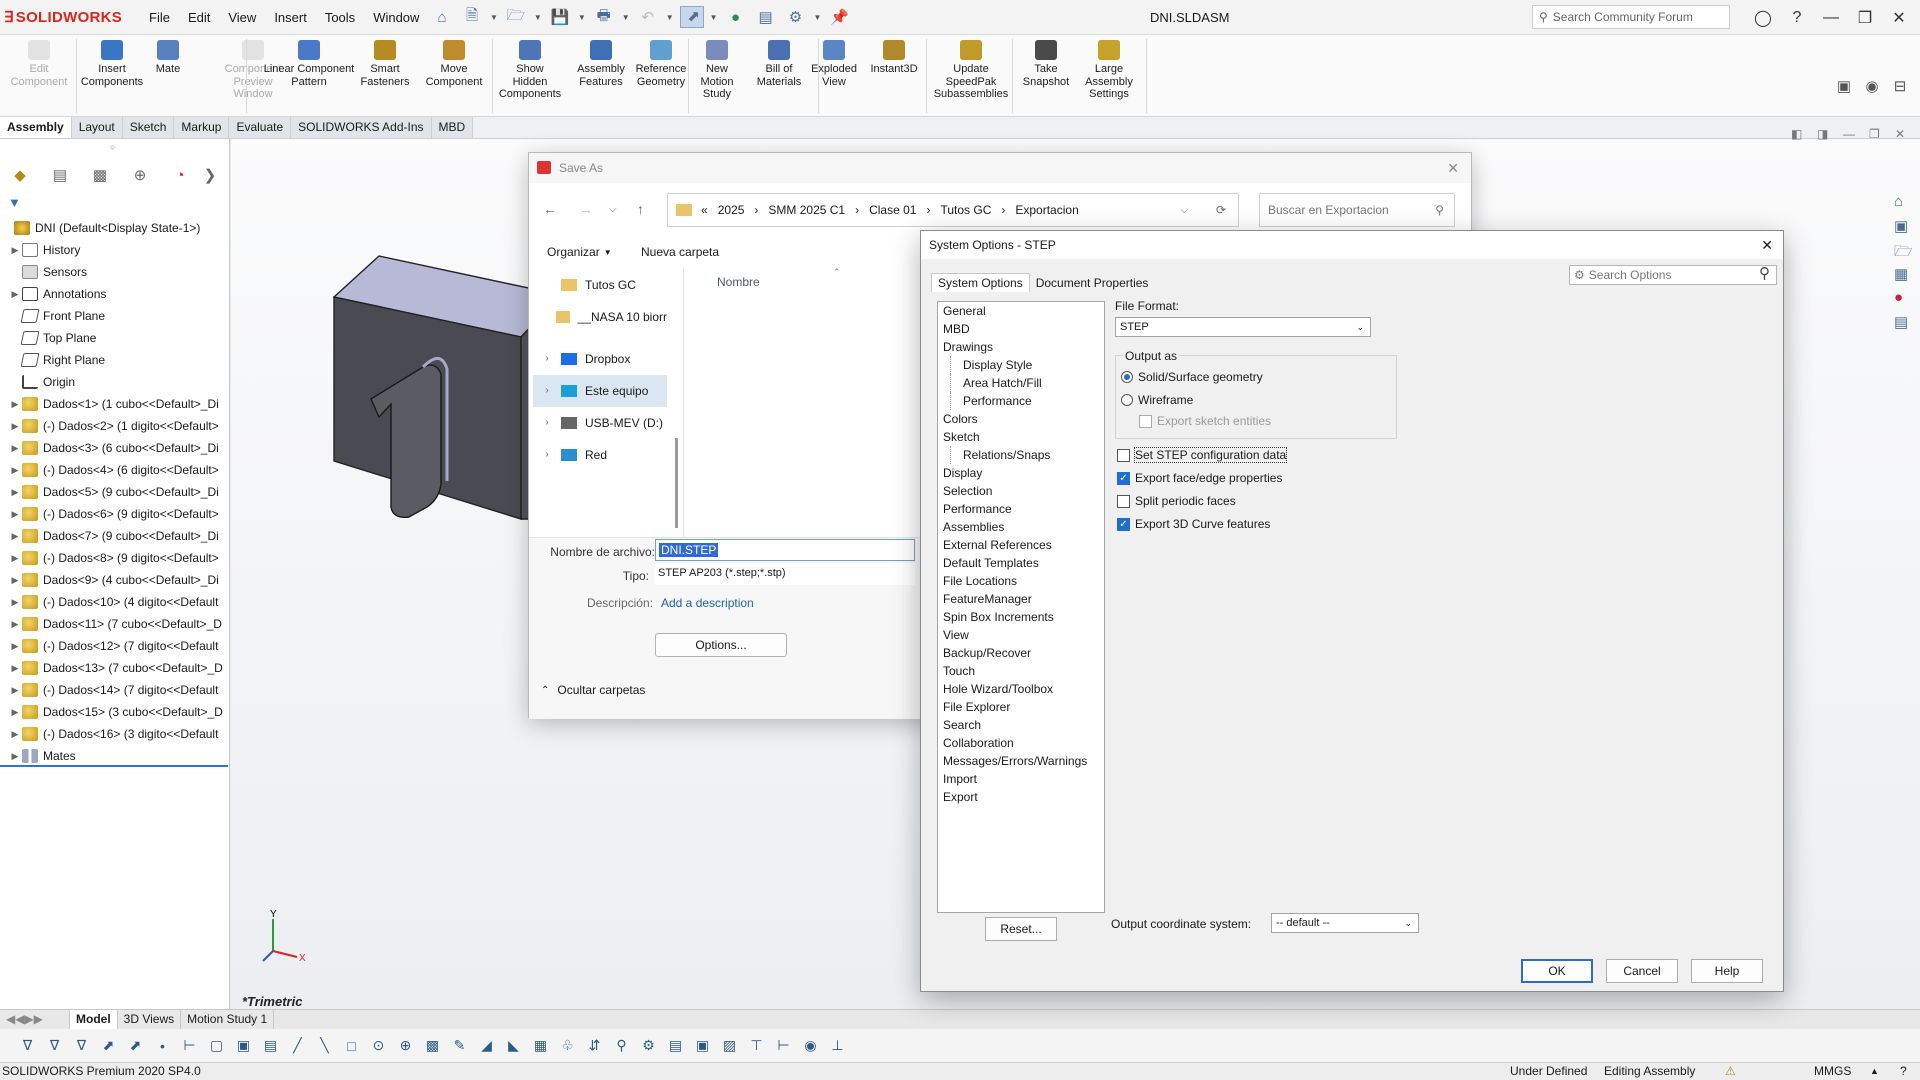 This screenshot has height=1080, width=1920. I want to click on configuration-manager-icon: ▩, so click(100, 175).